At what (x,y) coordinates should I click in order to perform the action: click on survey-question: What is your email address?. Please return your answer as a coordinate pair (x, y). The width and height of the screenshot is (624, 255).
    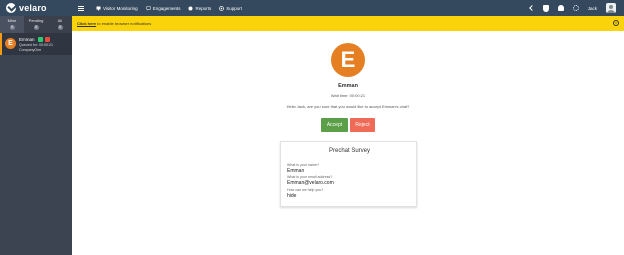
    Looking at the image, I should click on (310, 177).